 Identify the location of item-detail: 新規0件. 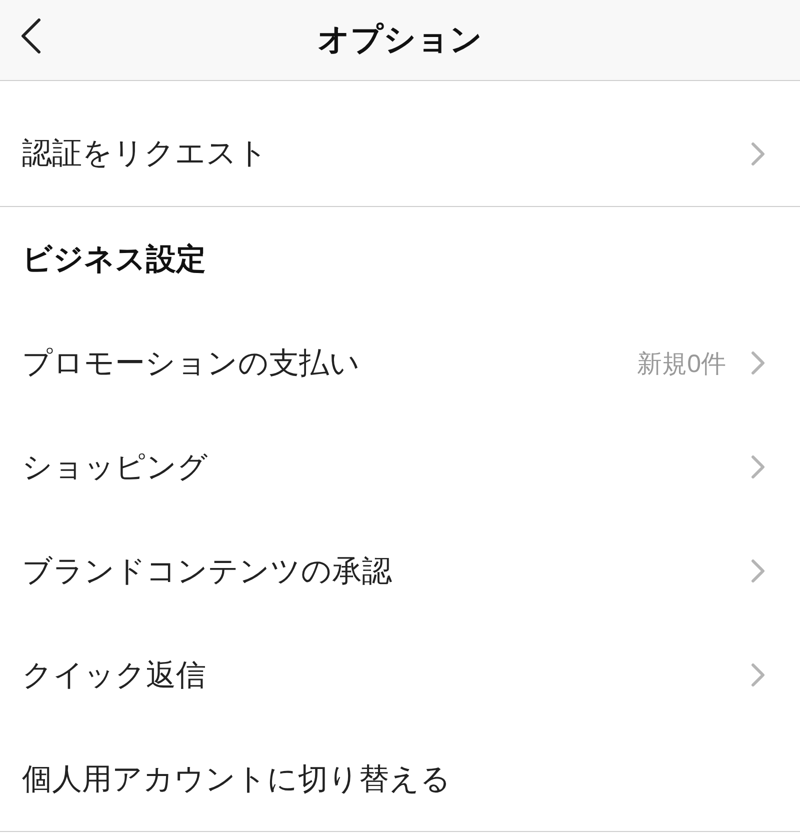
(681, 364).